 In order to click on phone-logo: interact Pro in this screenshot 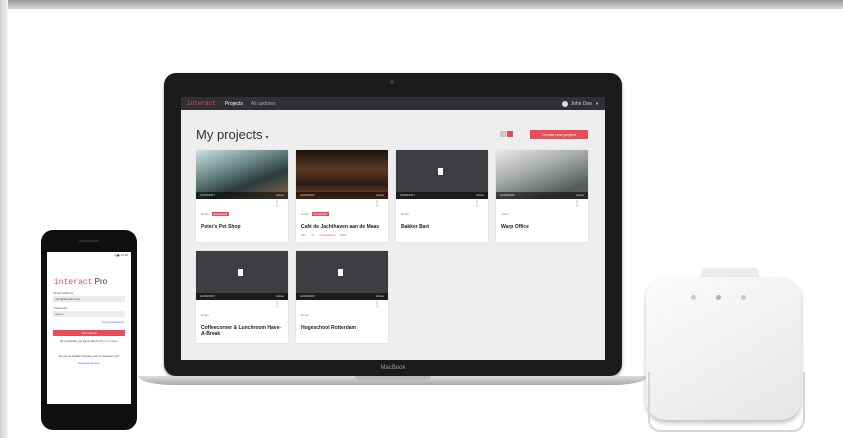, I will do `click(92, 282)`.